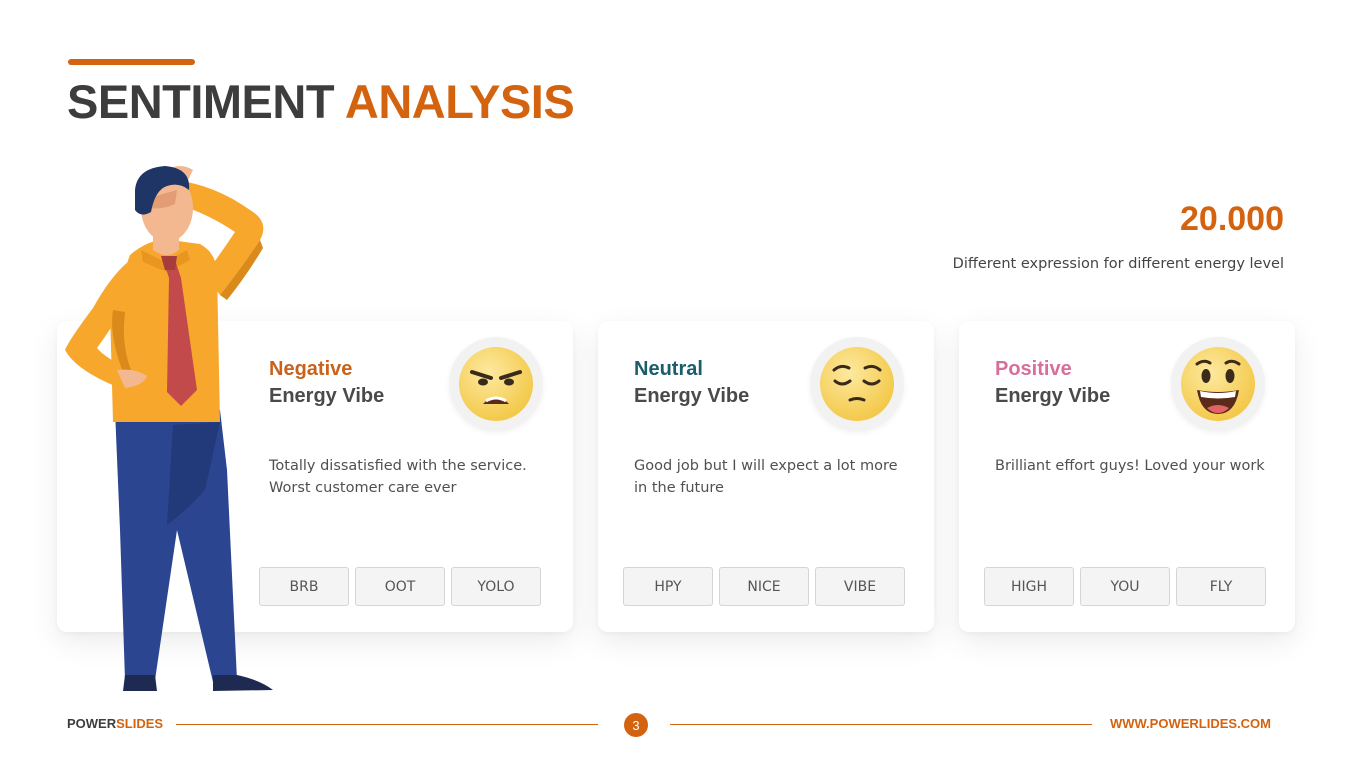  I want to click on card-title-neutral: Neutral, so click(668, 369).